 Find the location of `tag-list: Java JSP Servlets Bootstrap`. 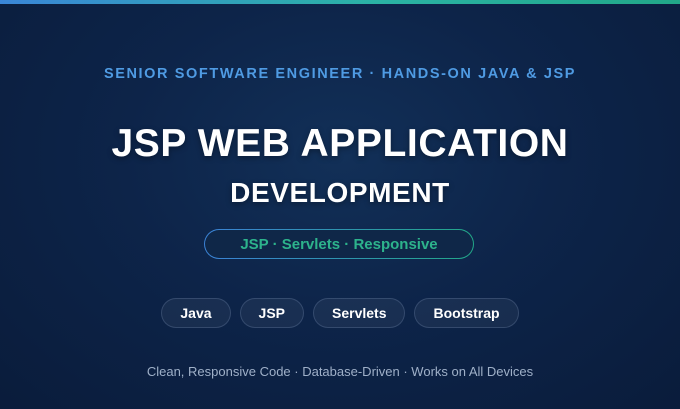

tag-list: Java JSP Servlets Bootstrap is located at coordinates (340, 313).